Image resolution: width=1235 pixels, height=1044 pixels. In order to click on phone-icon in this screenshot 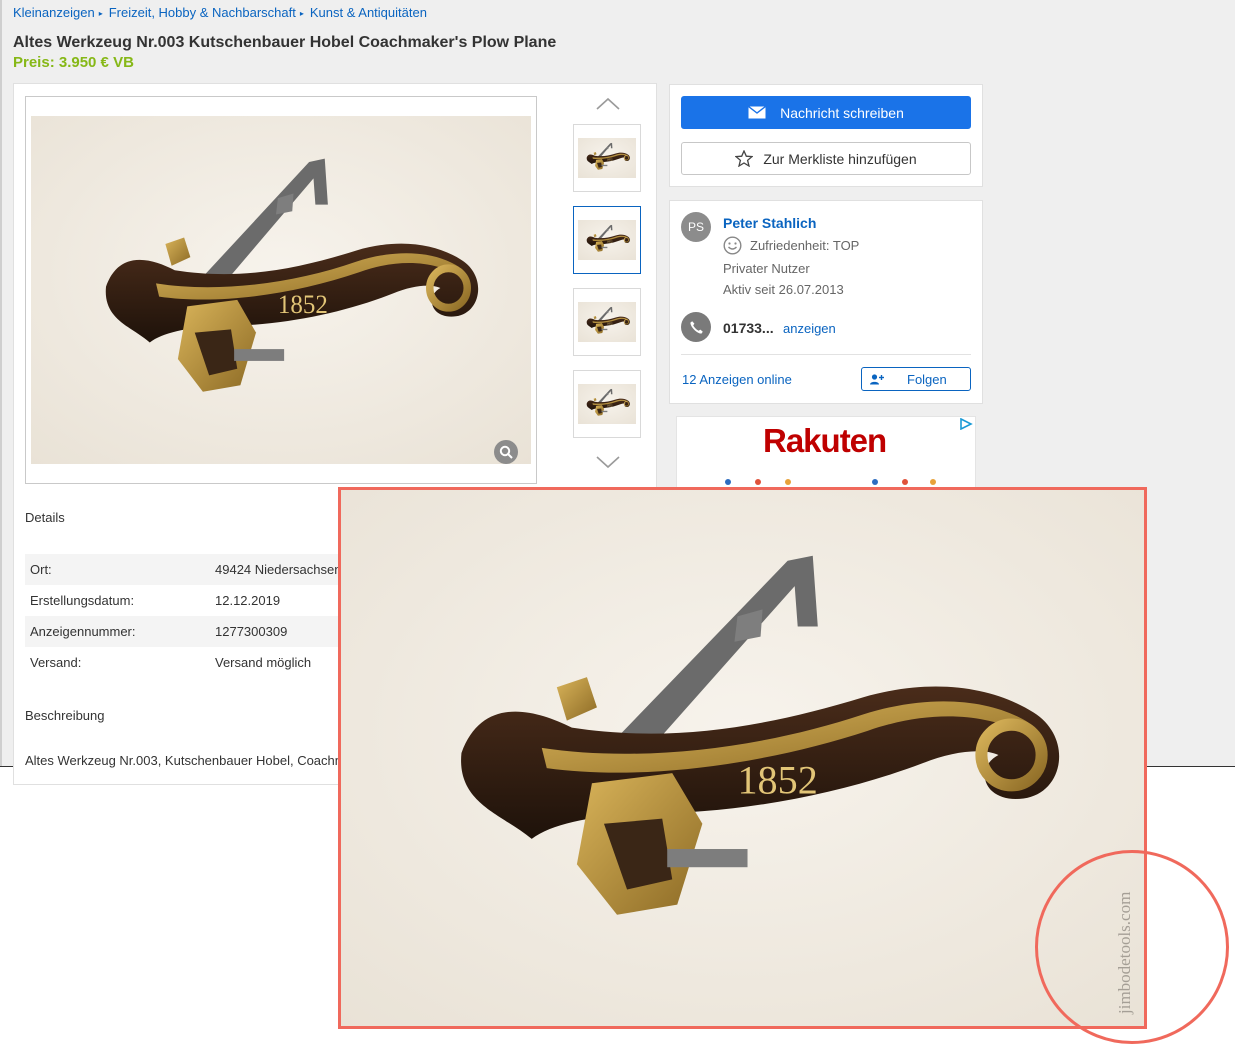, I will do `click(696, 327)`.